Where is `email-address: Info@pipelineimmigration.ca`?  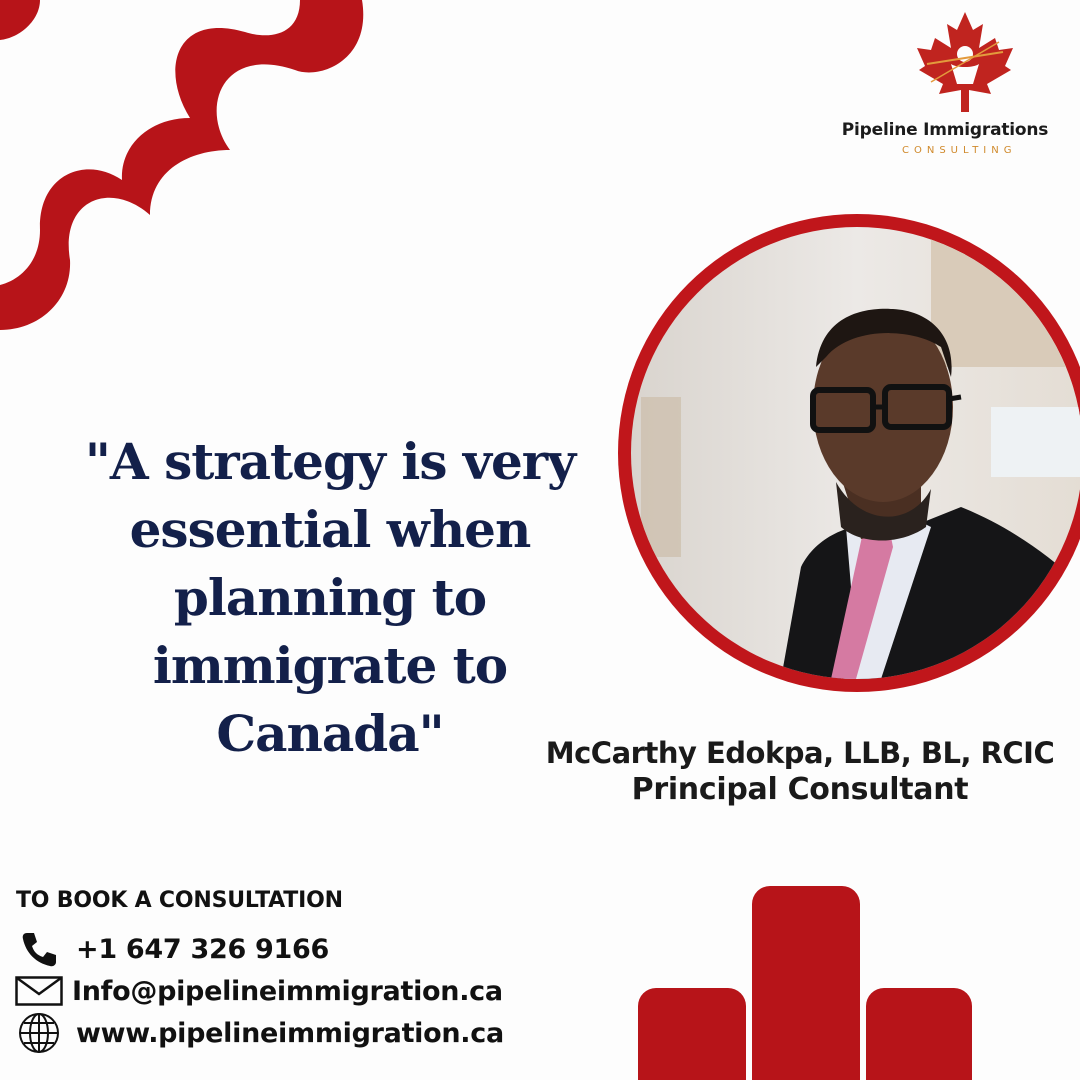
email-address: Info@pipelineimmigration.ca is located at coordinates (287, 991).